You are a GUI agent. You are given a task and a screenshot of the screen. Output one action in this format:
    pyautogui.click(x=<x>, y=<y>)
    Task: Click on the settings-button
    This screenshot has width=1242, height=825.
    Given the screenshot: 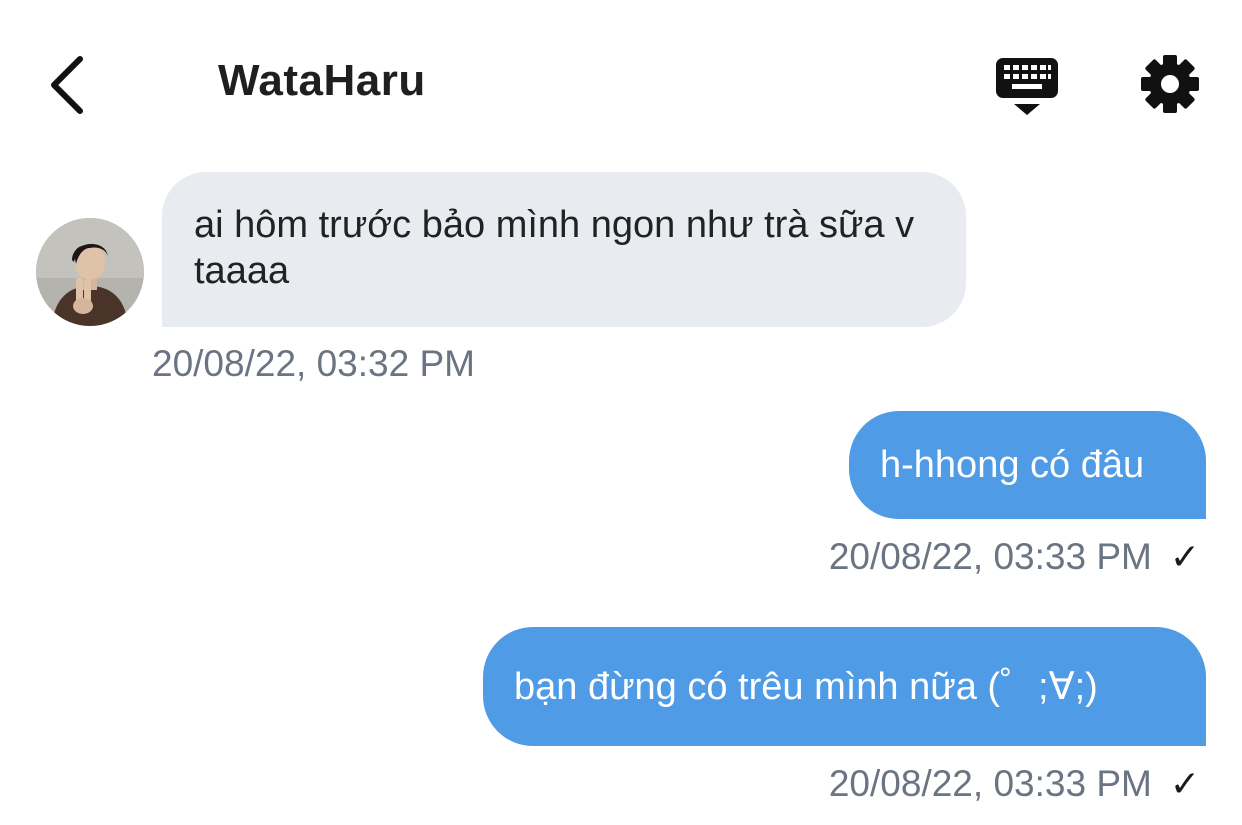 What is the action you would take?
    pyautogui.click(x=1170, y=84)
    